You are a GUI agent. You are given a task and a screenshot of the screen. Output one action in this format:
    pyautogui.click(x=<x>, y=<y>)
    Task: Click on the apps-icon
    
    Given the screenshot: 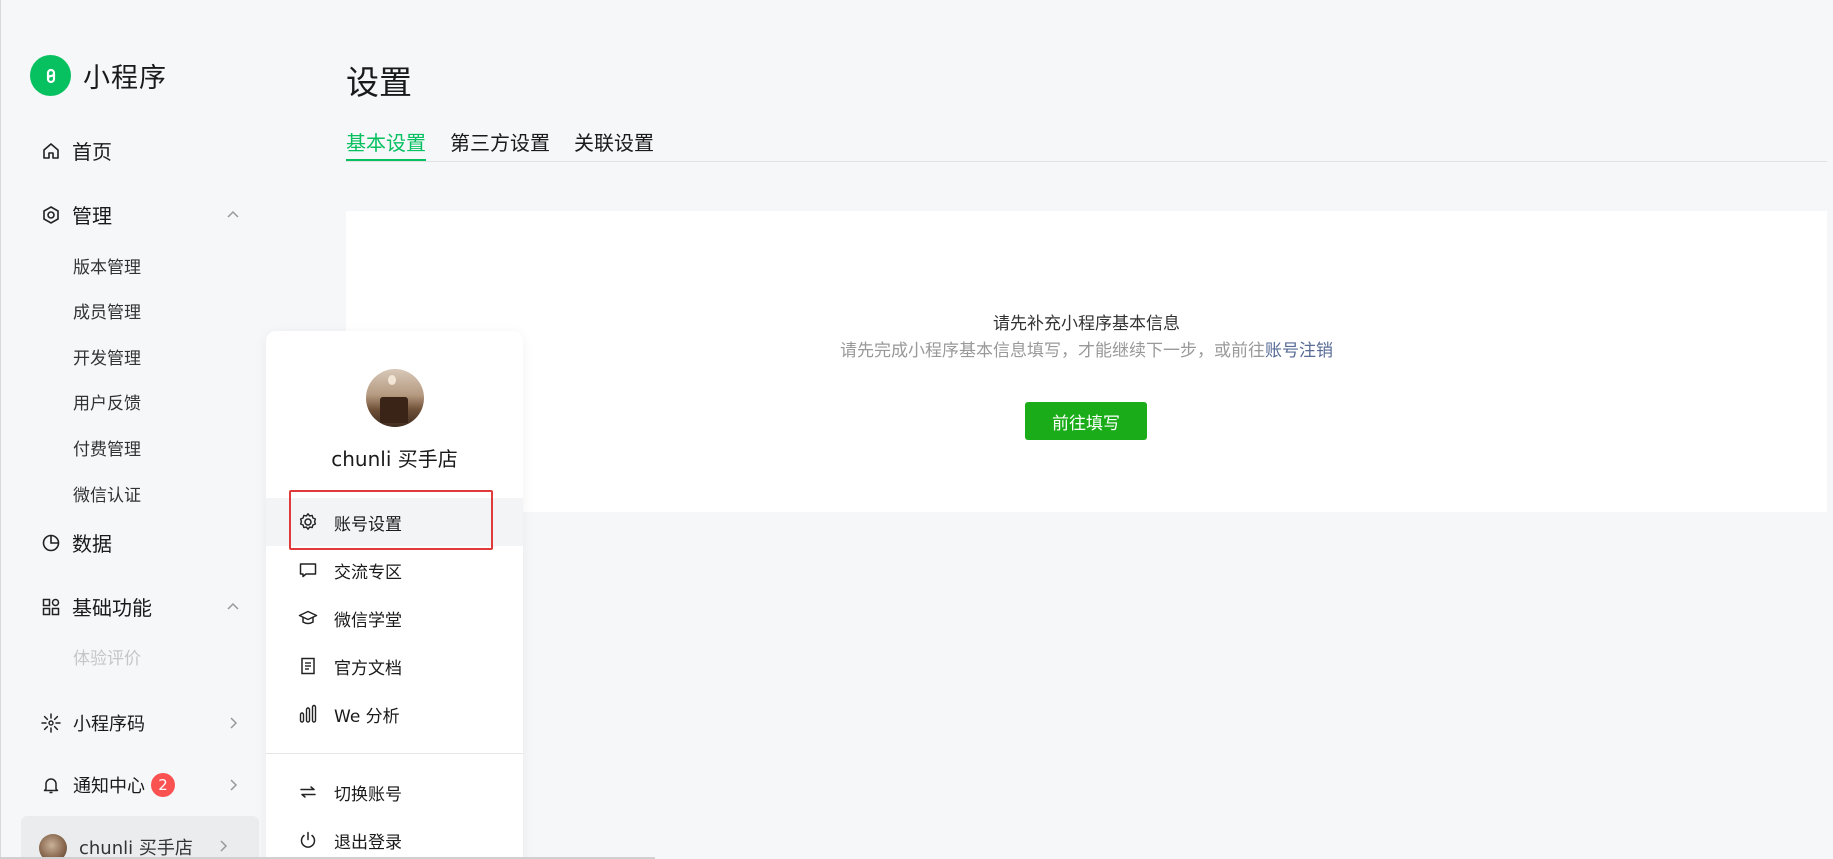 What is the action you would take?
    pyautogui.click(x=51, y=607)
    